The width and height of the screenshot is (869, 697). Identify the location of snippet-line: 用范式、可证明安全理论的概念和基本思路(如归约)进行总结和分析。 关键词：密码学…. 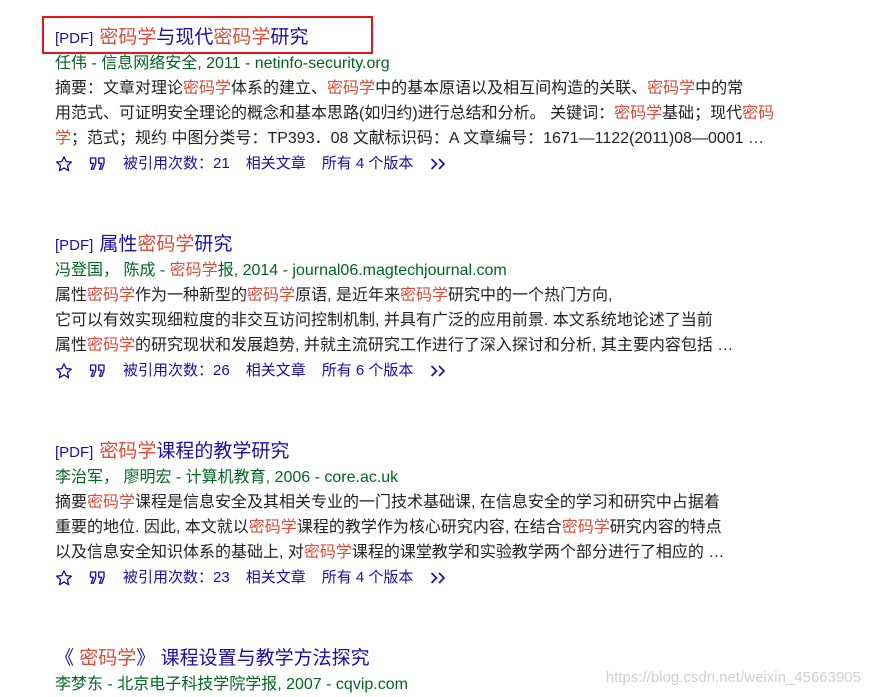
(455, 113).